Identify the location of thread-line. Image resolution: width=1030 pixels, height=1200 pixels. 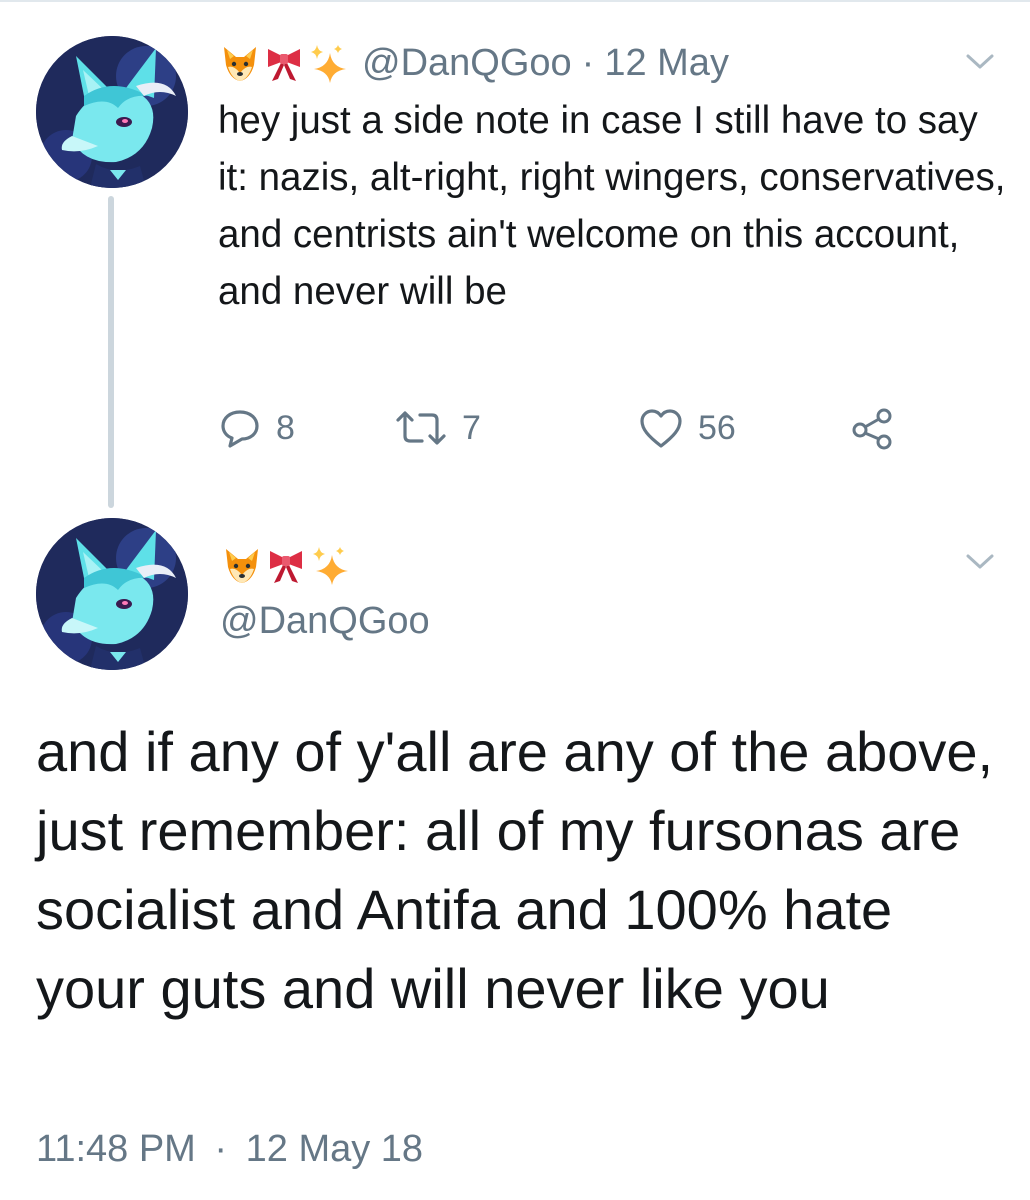
(111, 352).